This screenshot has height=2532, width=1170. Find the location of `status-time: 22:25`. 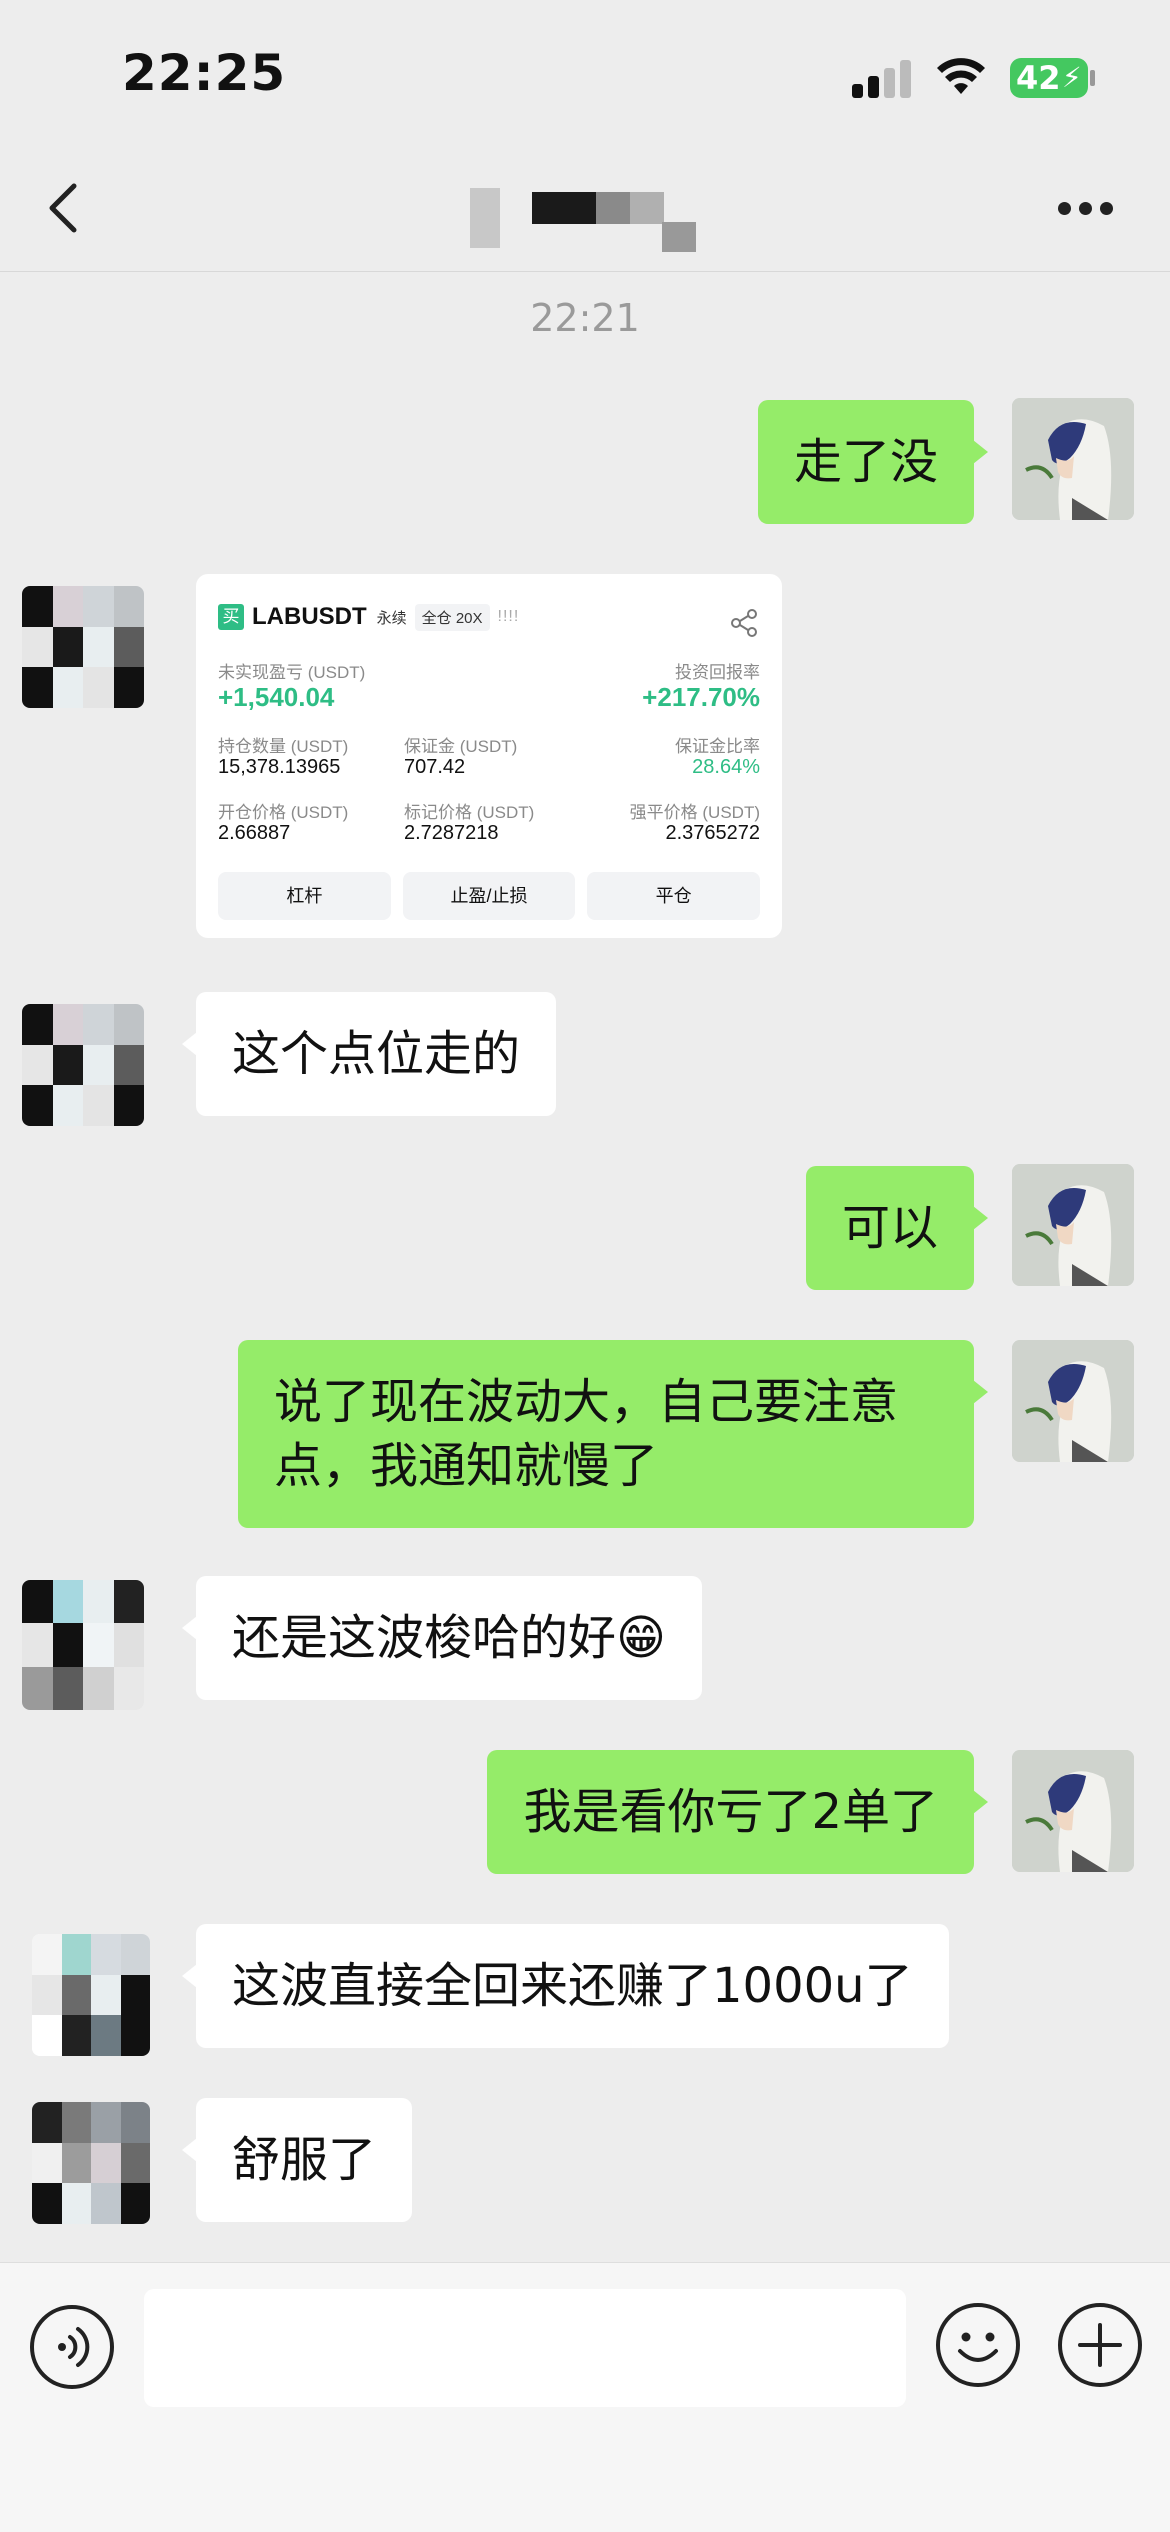

status-time: 22:25 is located at coordinates (204, 73).